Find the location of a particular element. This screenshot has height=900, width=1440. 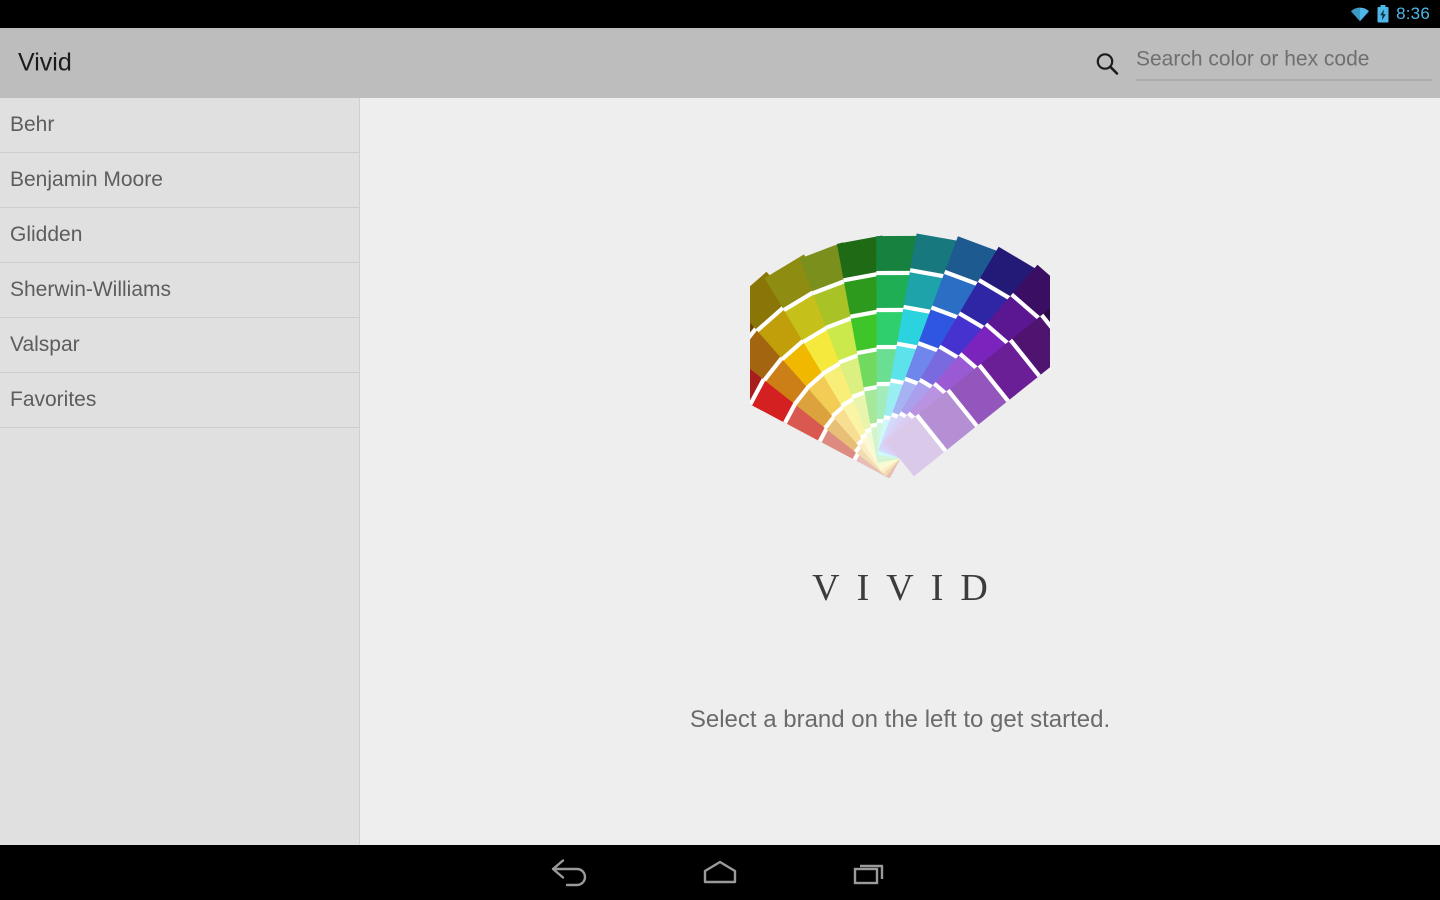

sidebar-item-behr: Behr is located at coordinates (179, 125).